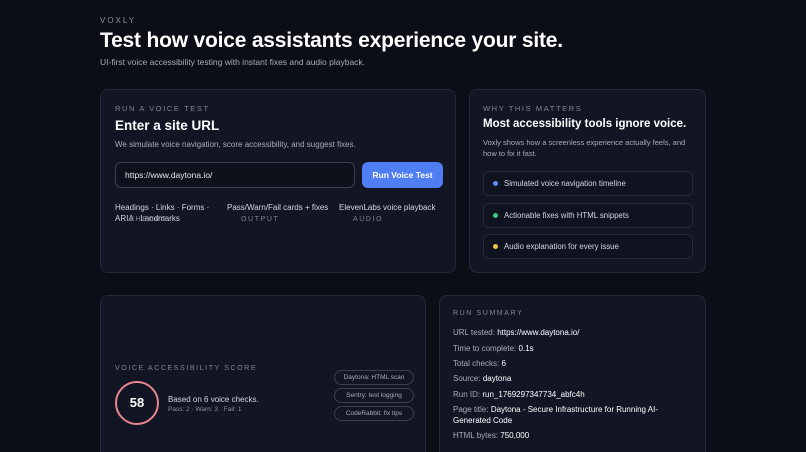 This screenshot has height=452, width=806. Describe the element at coordinates (533, 108) in the screenshot. I see `why-eyebrow: WHY THIS MATTERS` at that location.